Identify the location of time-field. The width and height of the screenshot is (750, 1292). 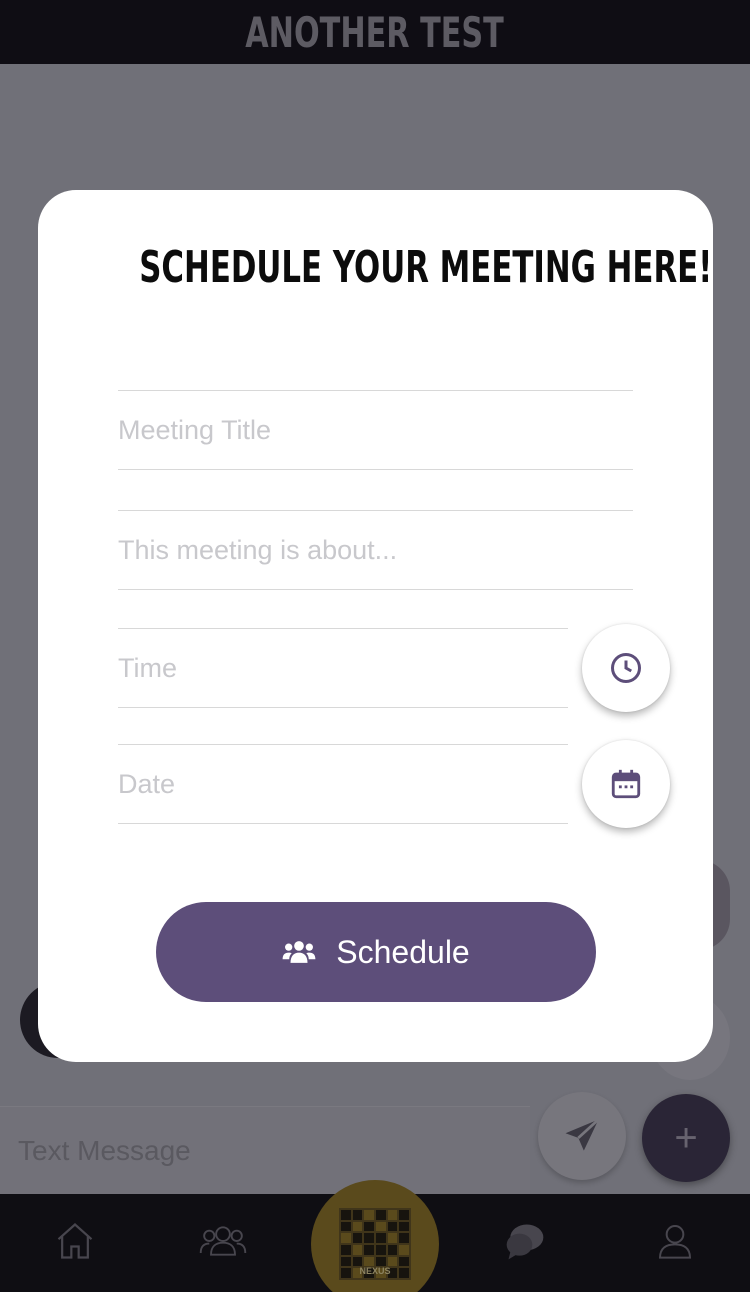
(343, 668).